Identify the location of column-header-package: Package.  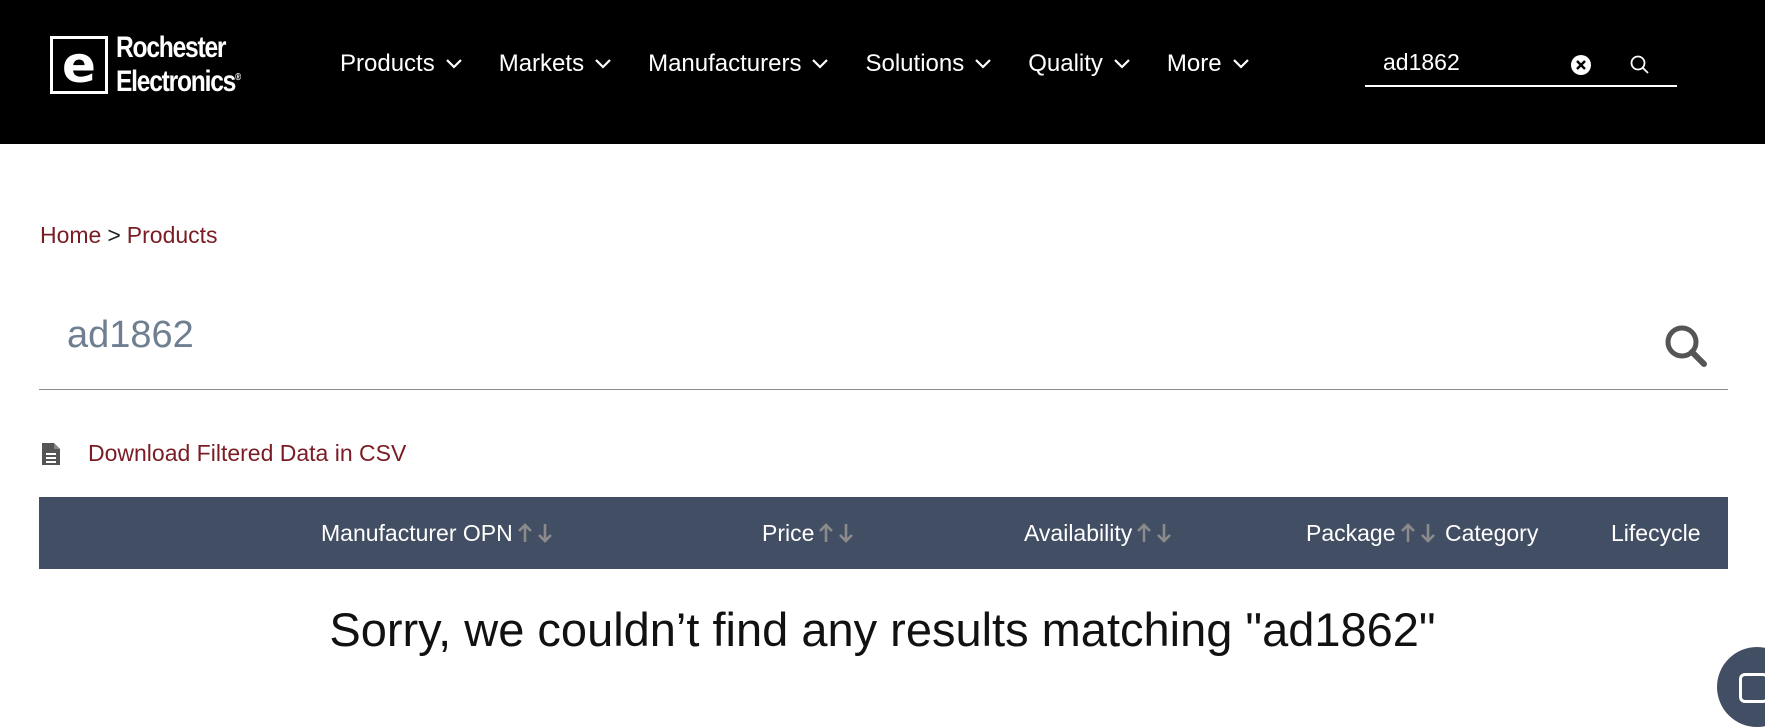
(1372, 533).